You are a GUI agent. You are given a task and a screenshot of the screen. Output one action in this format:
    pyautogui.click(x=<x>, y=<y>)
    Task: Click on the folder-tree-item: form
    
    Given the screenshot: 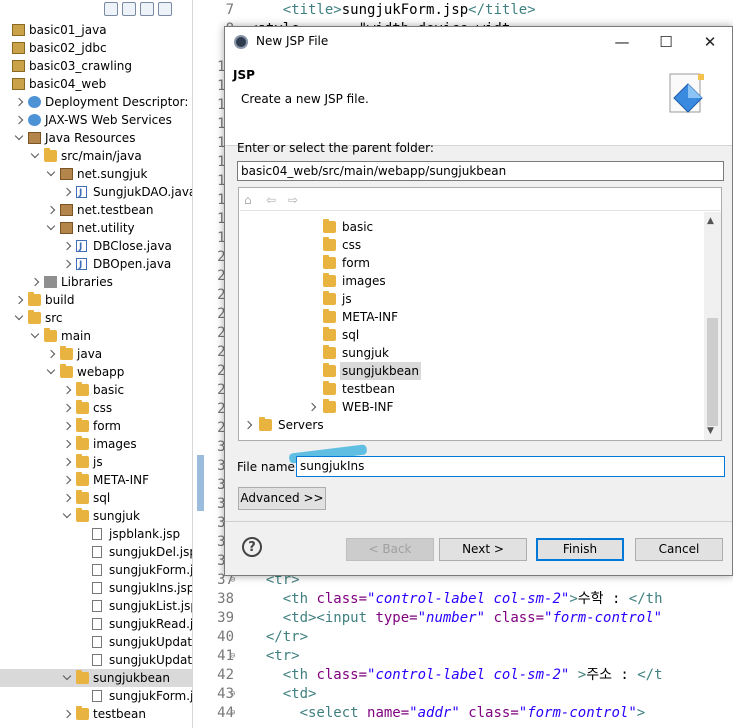 What is the action you would take?
    pyautogui.click(x=472, y=263)
    